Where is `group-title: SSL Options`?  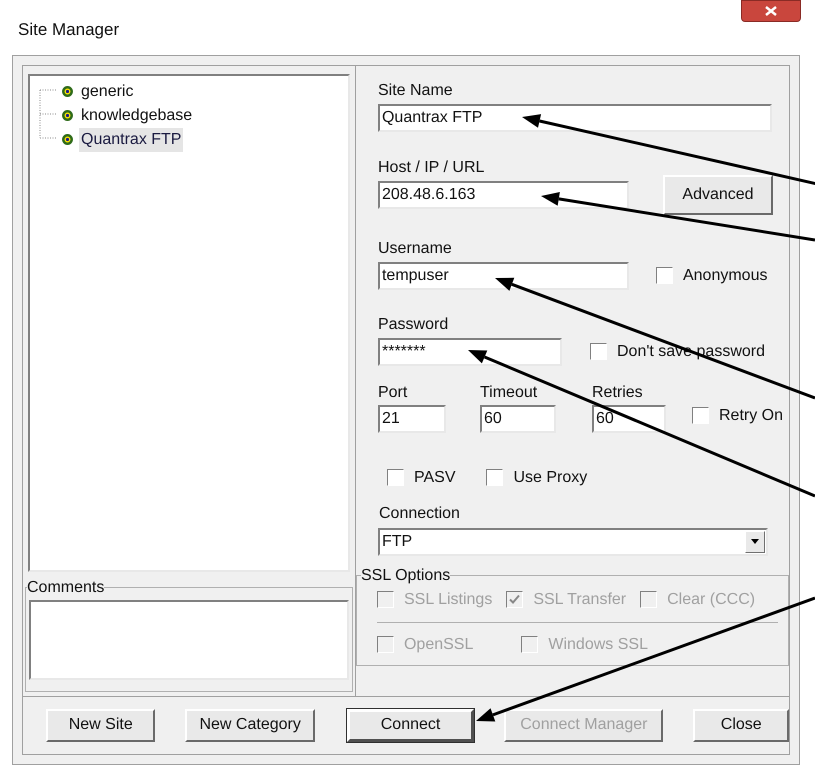 group-title: SSL Options is located at coordinates (405, 576).